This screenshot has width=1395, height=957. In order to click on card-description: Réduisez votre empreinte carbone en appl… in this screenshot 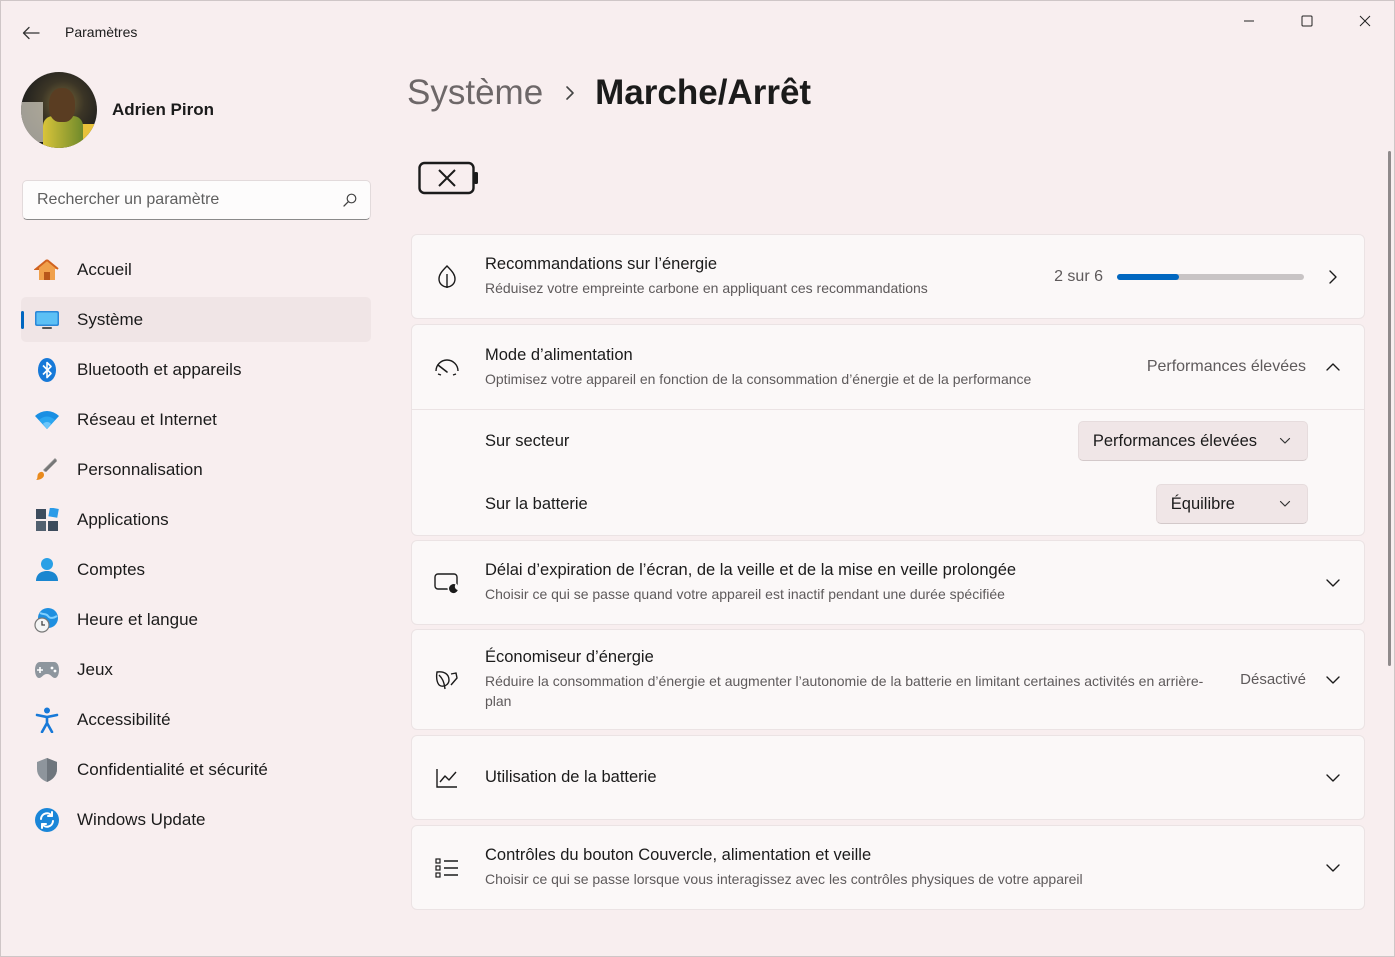, I will do `click(706, 288)`.